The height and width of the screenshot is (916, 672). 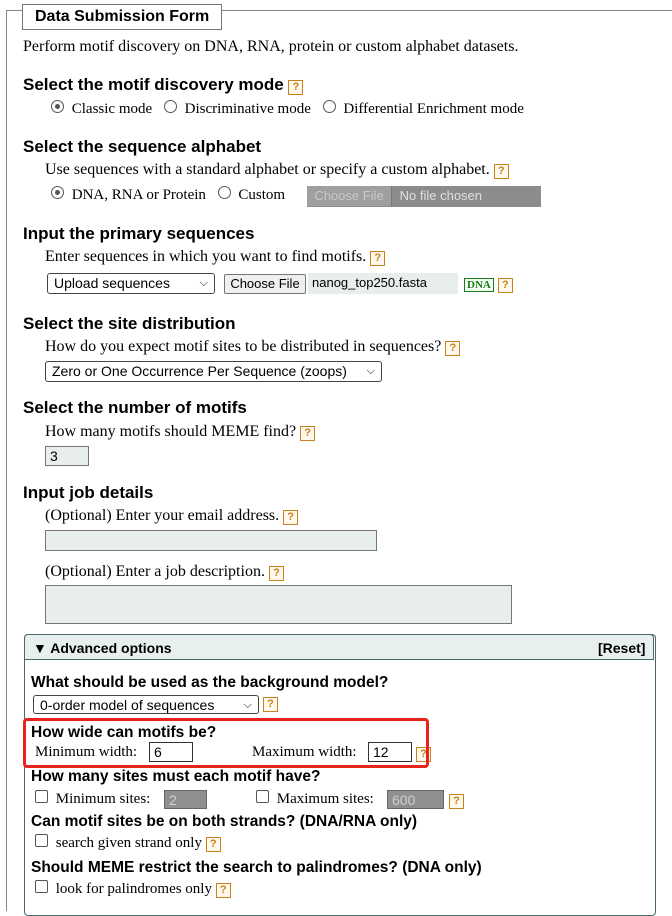 What do you see at coordinates (139, 233) in the screenshot?
I see `primary-heading: Input the primary sequences` at bounding box center [139, 233].